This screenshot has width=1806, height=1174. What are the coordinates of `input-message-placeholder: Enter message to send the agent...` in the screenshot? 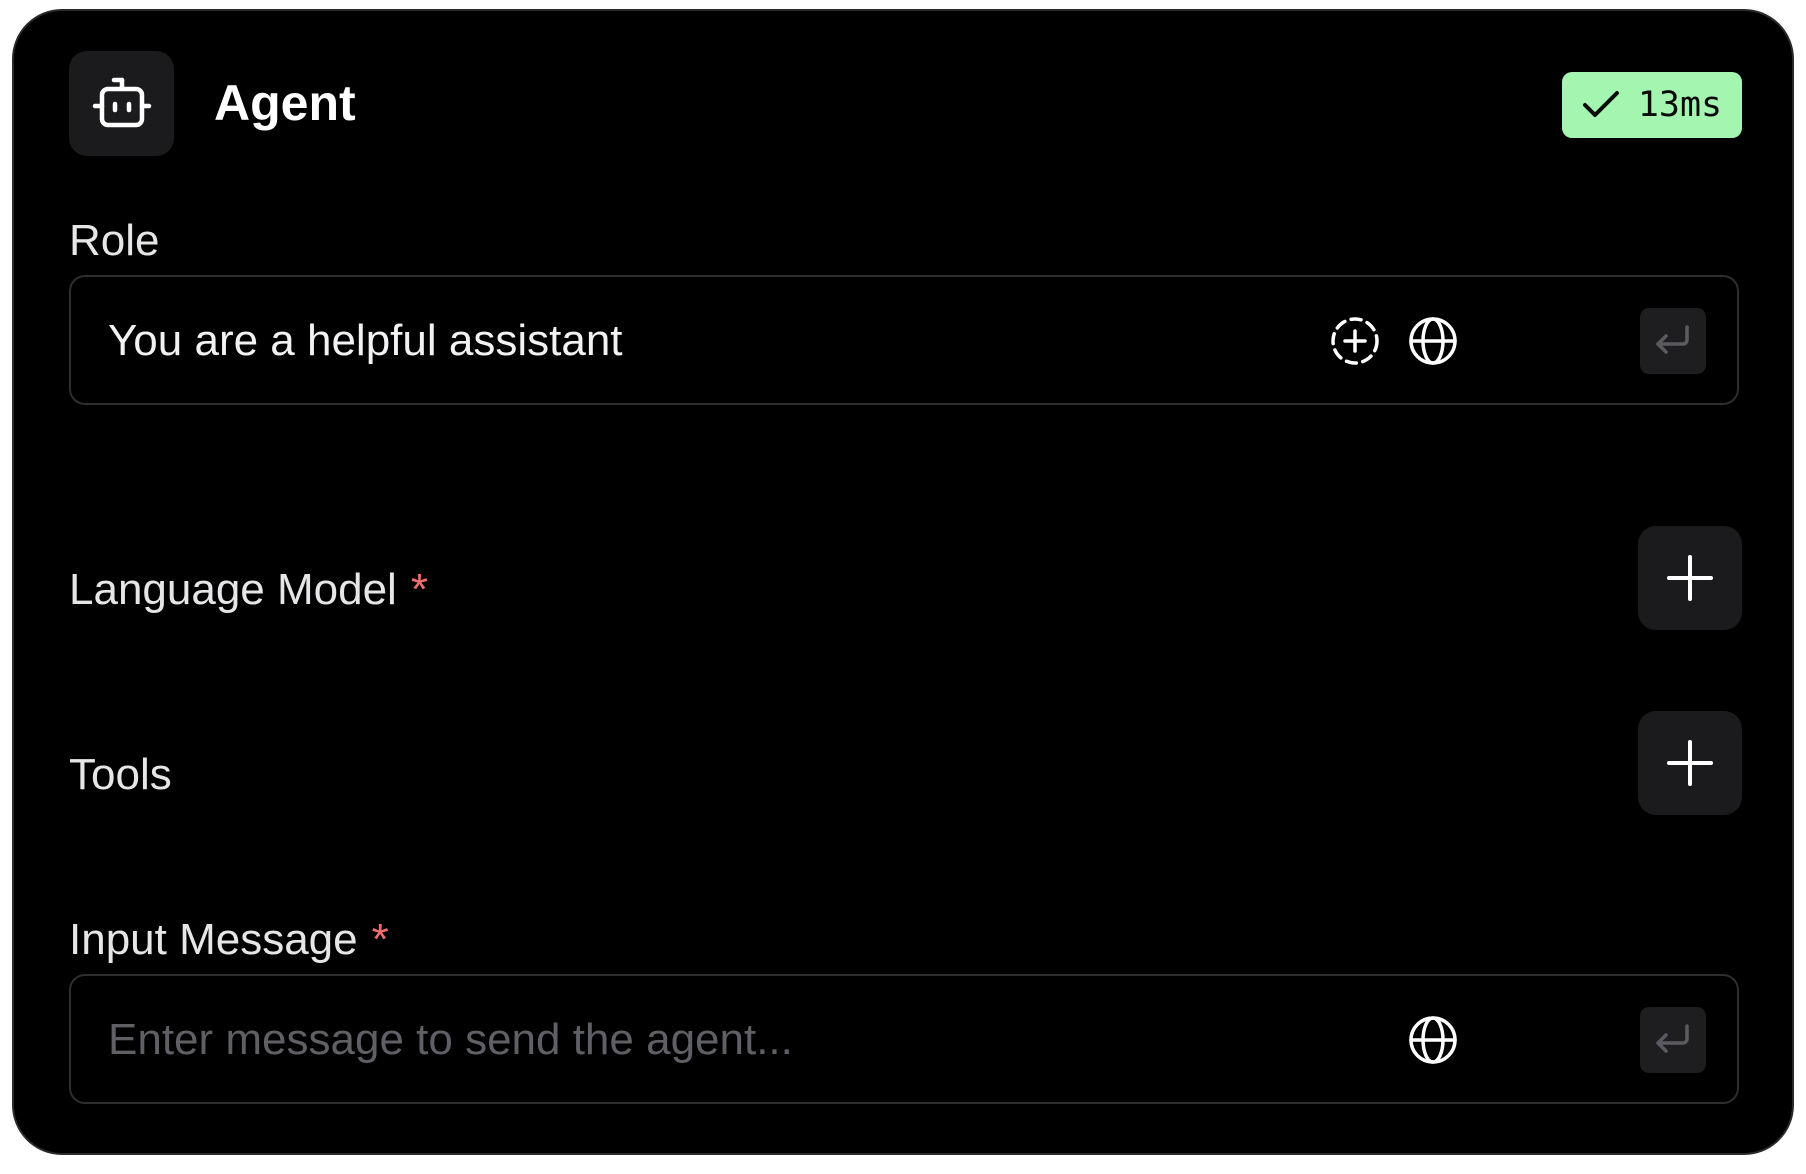 It's located at (450, 1040).